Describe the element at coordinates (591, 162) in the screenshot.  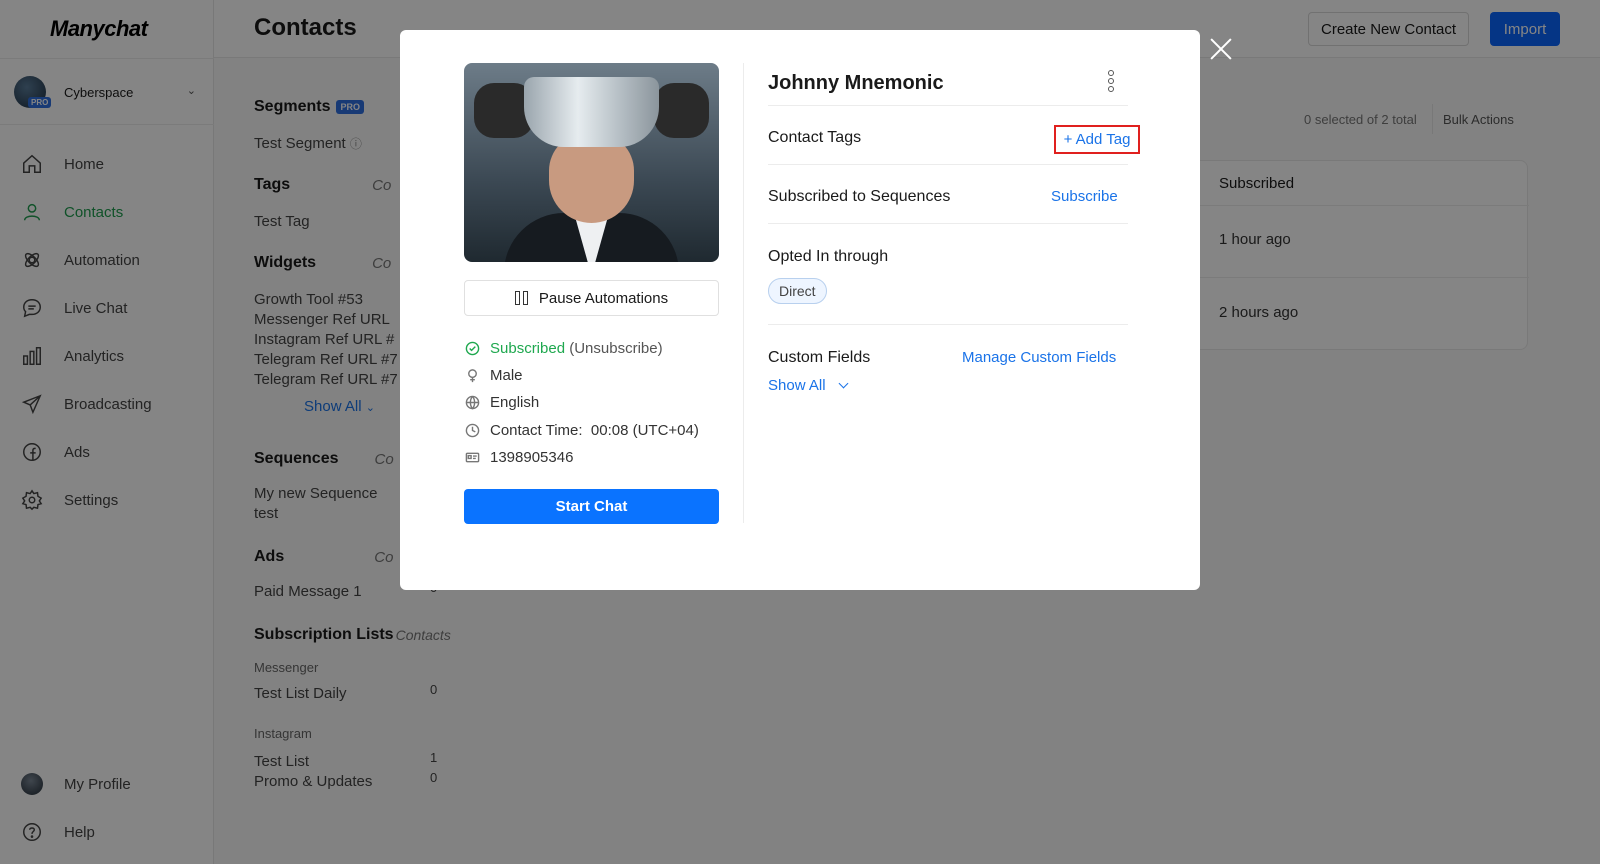
I see `contact-photo` at that location.